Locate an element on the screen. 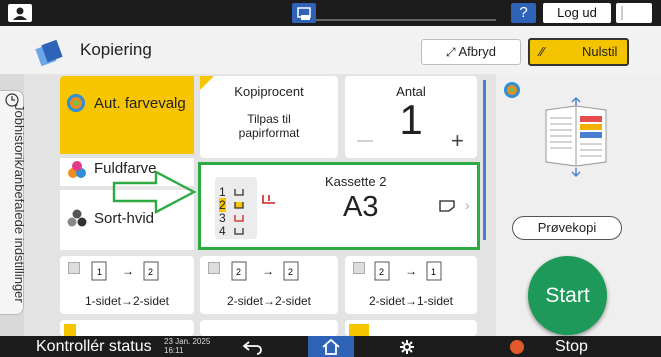 The image size is (661, 357). home-button is located at coordinates (331, 346).